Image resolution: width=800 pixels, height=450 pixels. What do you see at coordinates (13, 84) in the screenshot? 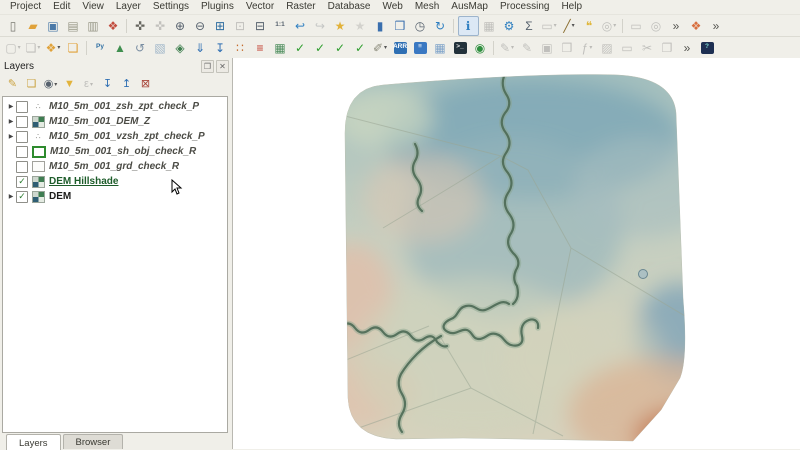
I see `open-layer-styling-icon: ✎` at bounding box center [13, 84].